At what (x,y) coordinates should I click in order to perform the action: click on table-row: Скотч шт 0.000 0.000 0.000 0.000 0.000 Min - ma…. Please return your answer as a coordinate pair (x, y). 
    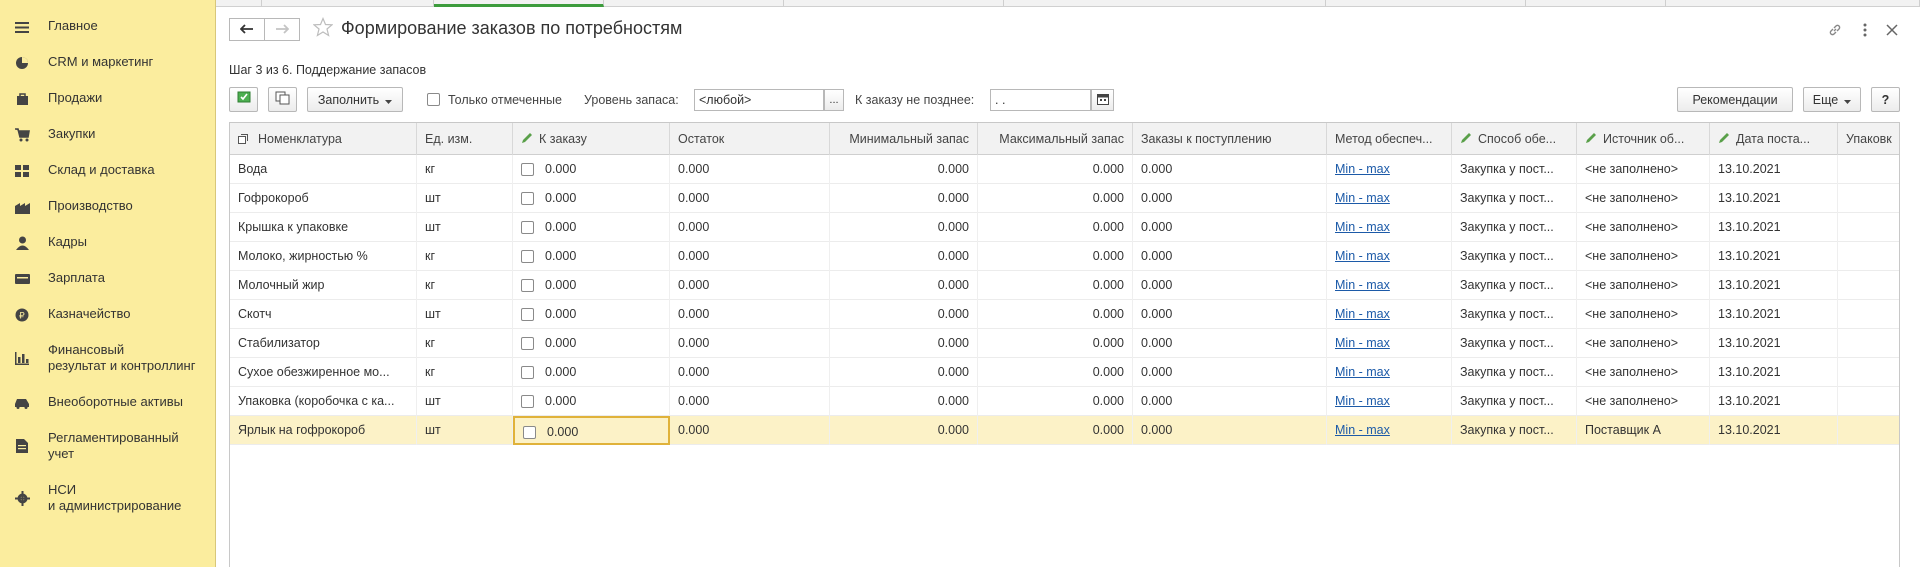
    Looking at the image, I should click on (1064, 314).